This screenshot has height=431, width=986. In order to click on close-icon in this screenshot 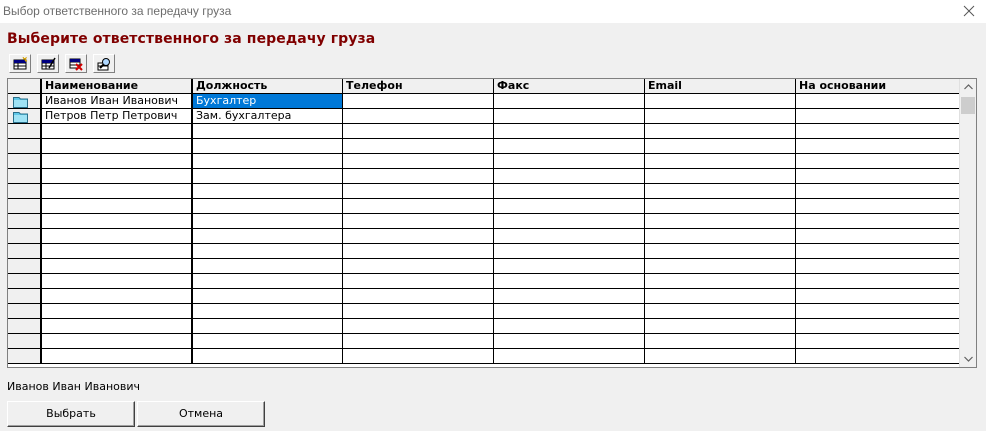, I will do `click(969, 11)`.